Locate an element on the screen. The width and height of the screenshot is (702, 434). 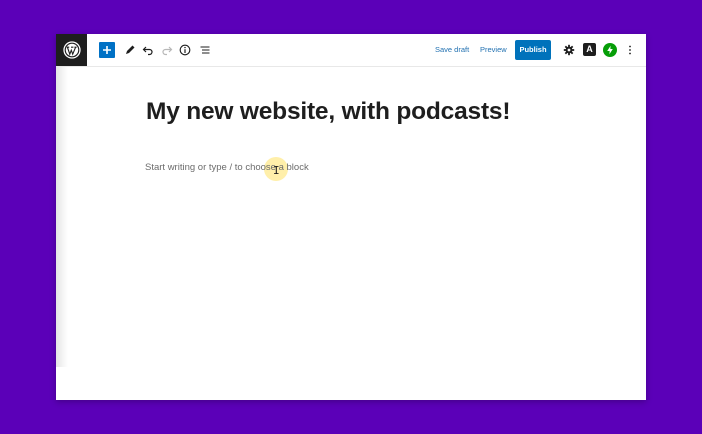
plus-icon is located at coordinates (107, 50).